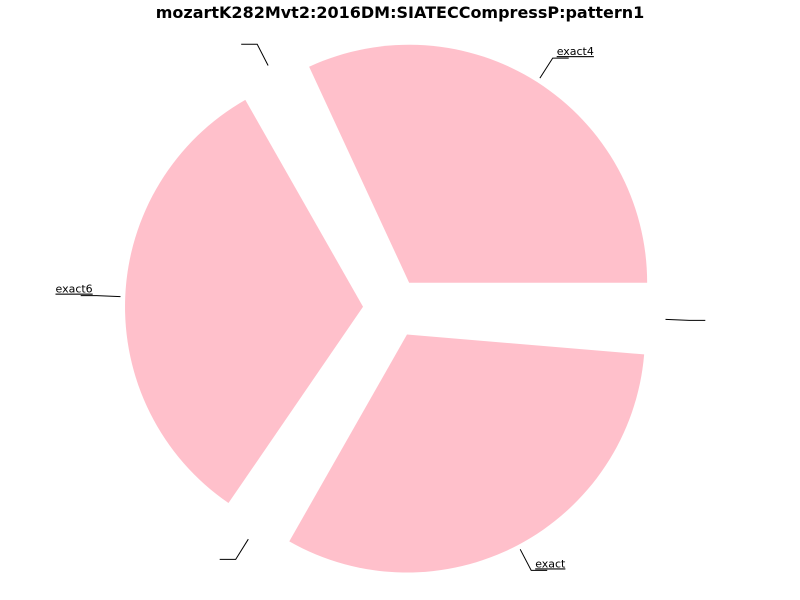 The height and width of the screenshot is (600, 800). Describe the element at coordinates (550, 563) in the screenshot. I see `slice-label-exact: exact` at that location.